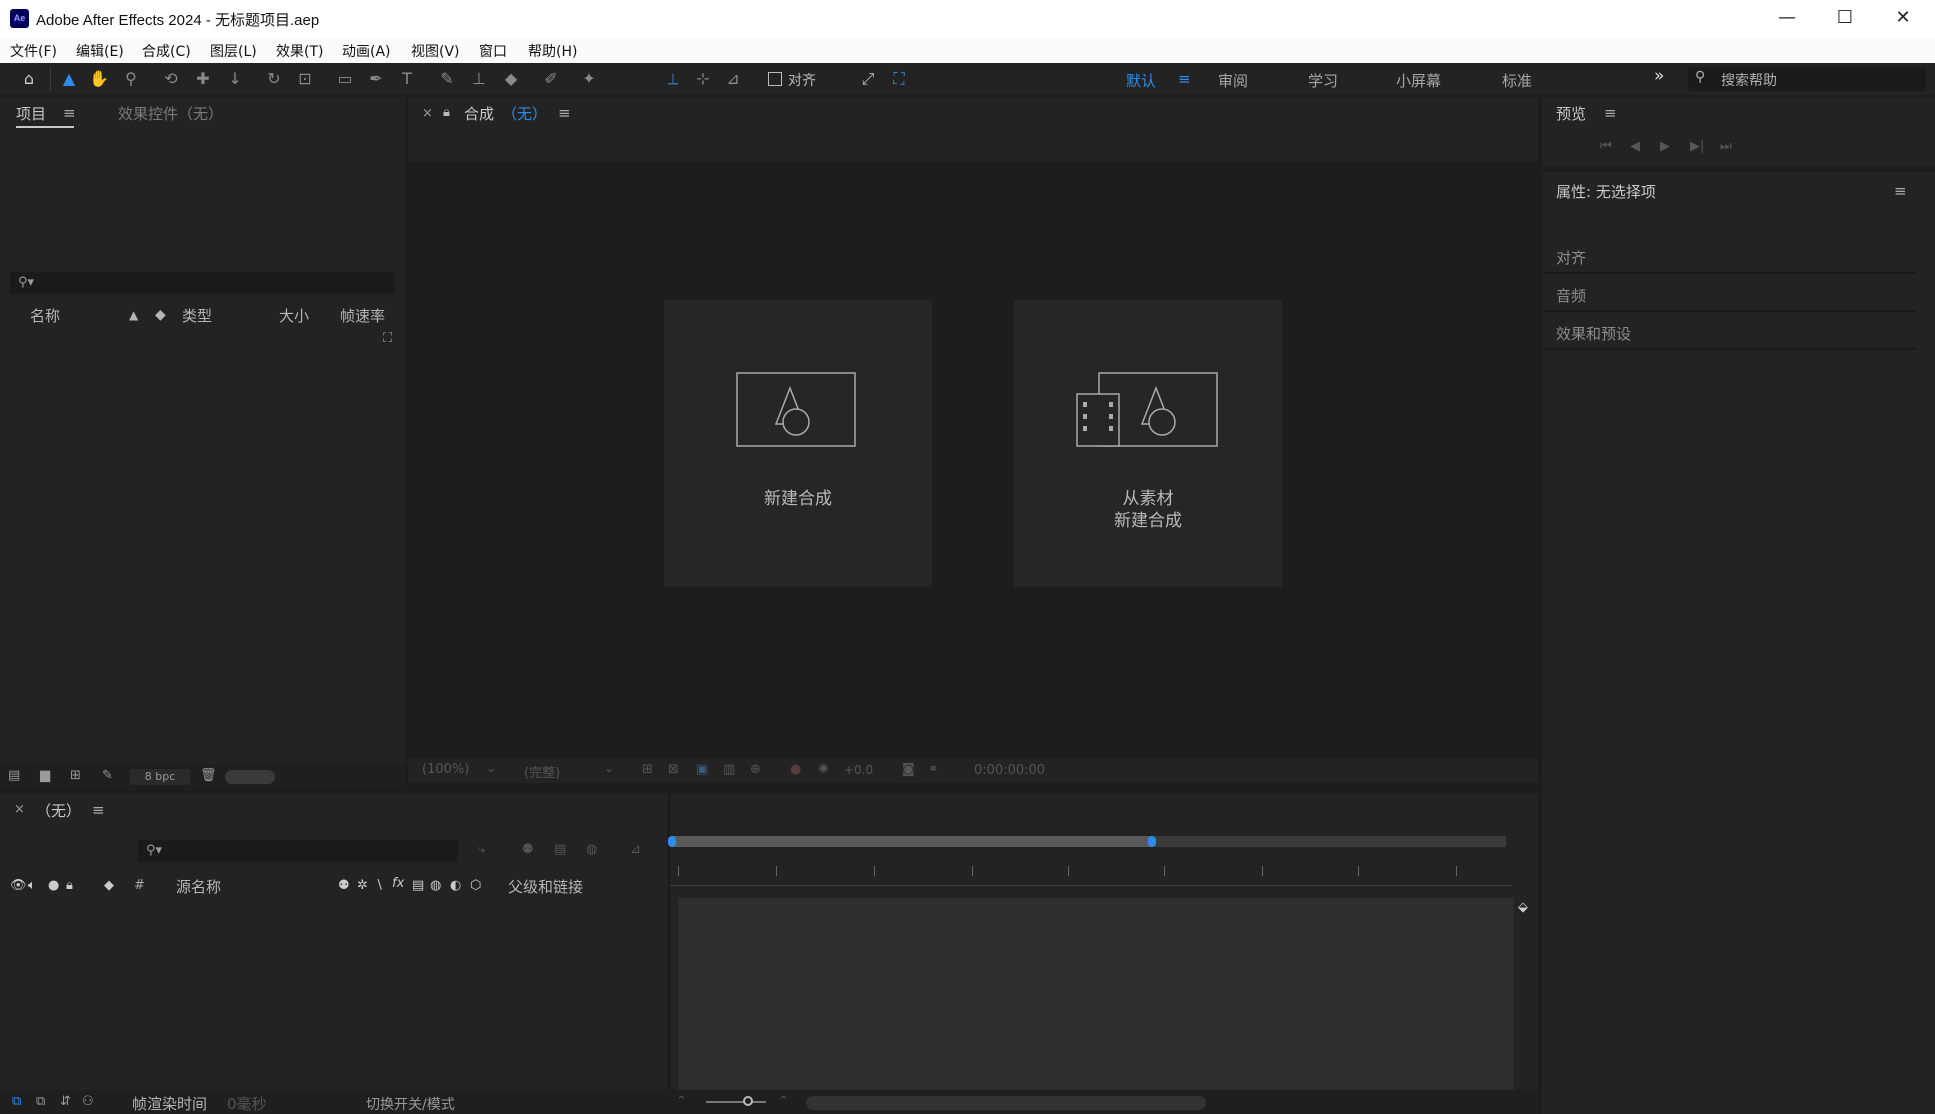  I want to click on dolly-camera-icon: ↓, so click(235, 79).